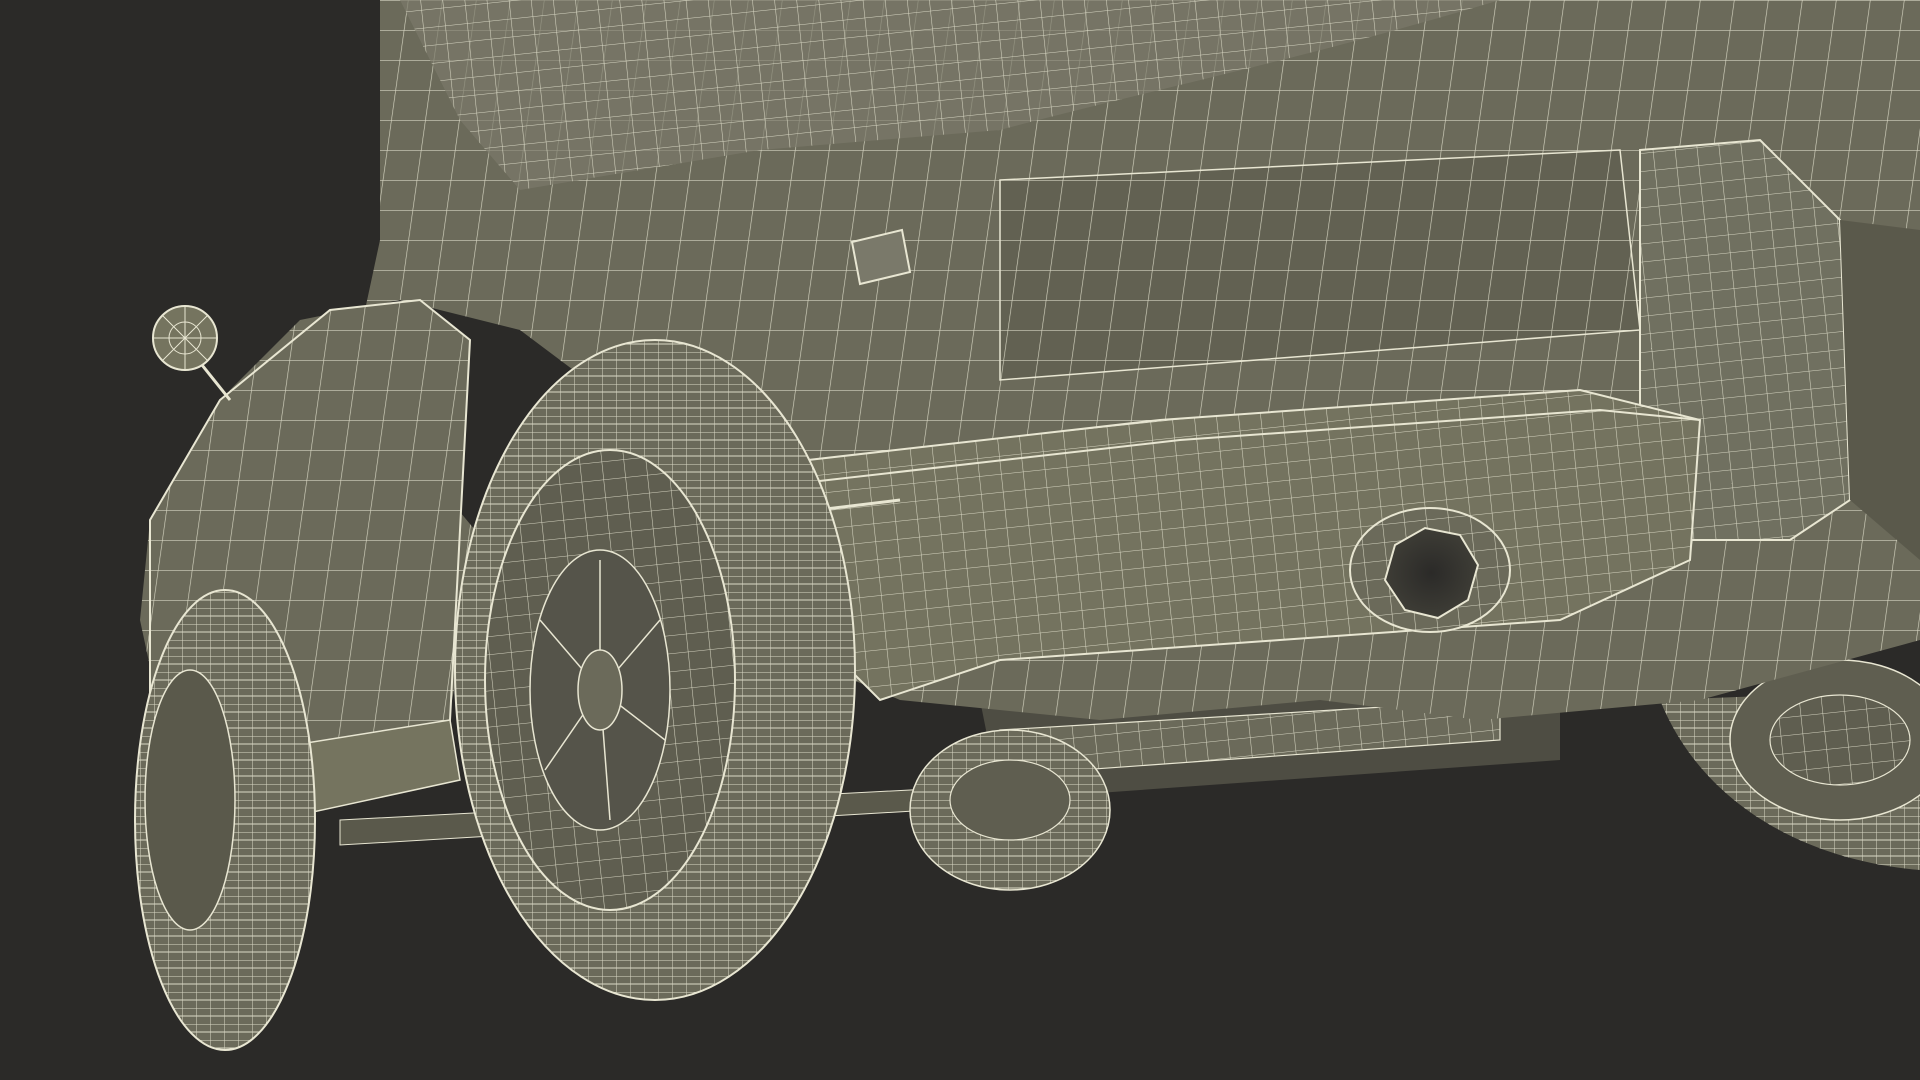 This screenshot has height=1080, width=1920. I want to click on left-rear-wheel, so click(655, 670).